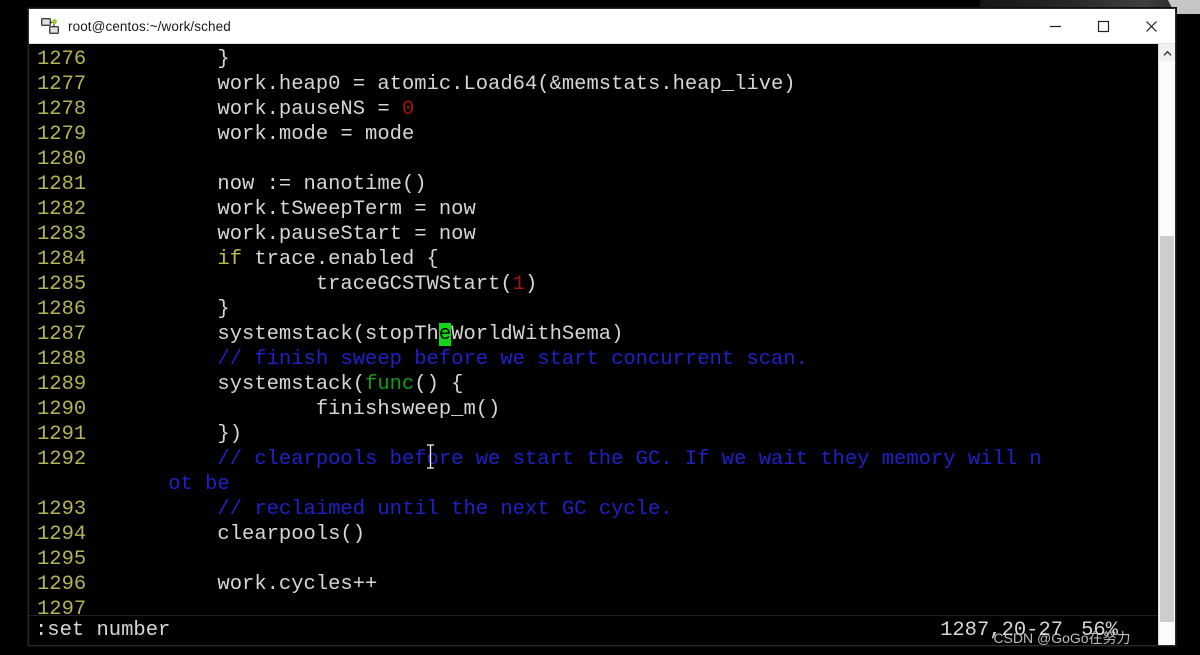 The image size is (1200, 655). Describe the element at coordinates (594, 159) in the screenshot. I see `code-line: 1280` at that location.